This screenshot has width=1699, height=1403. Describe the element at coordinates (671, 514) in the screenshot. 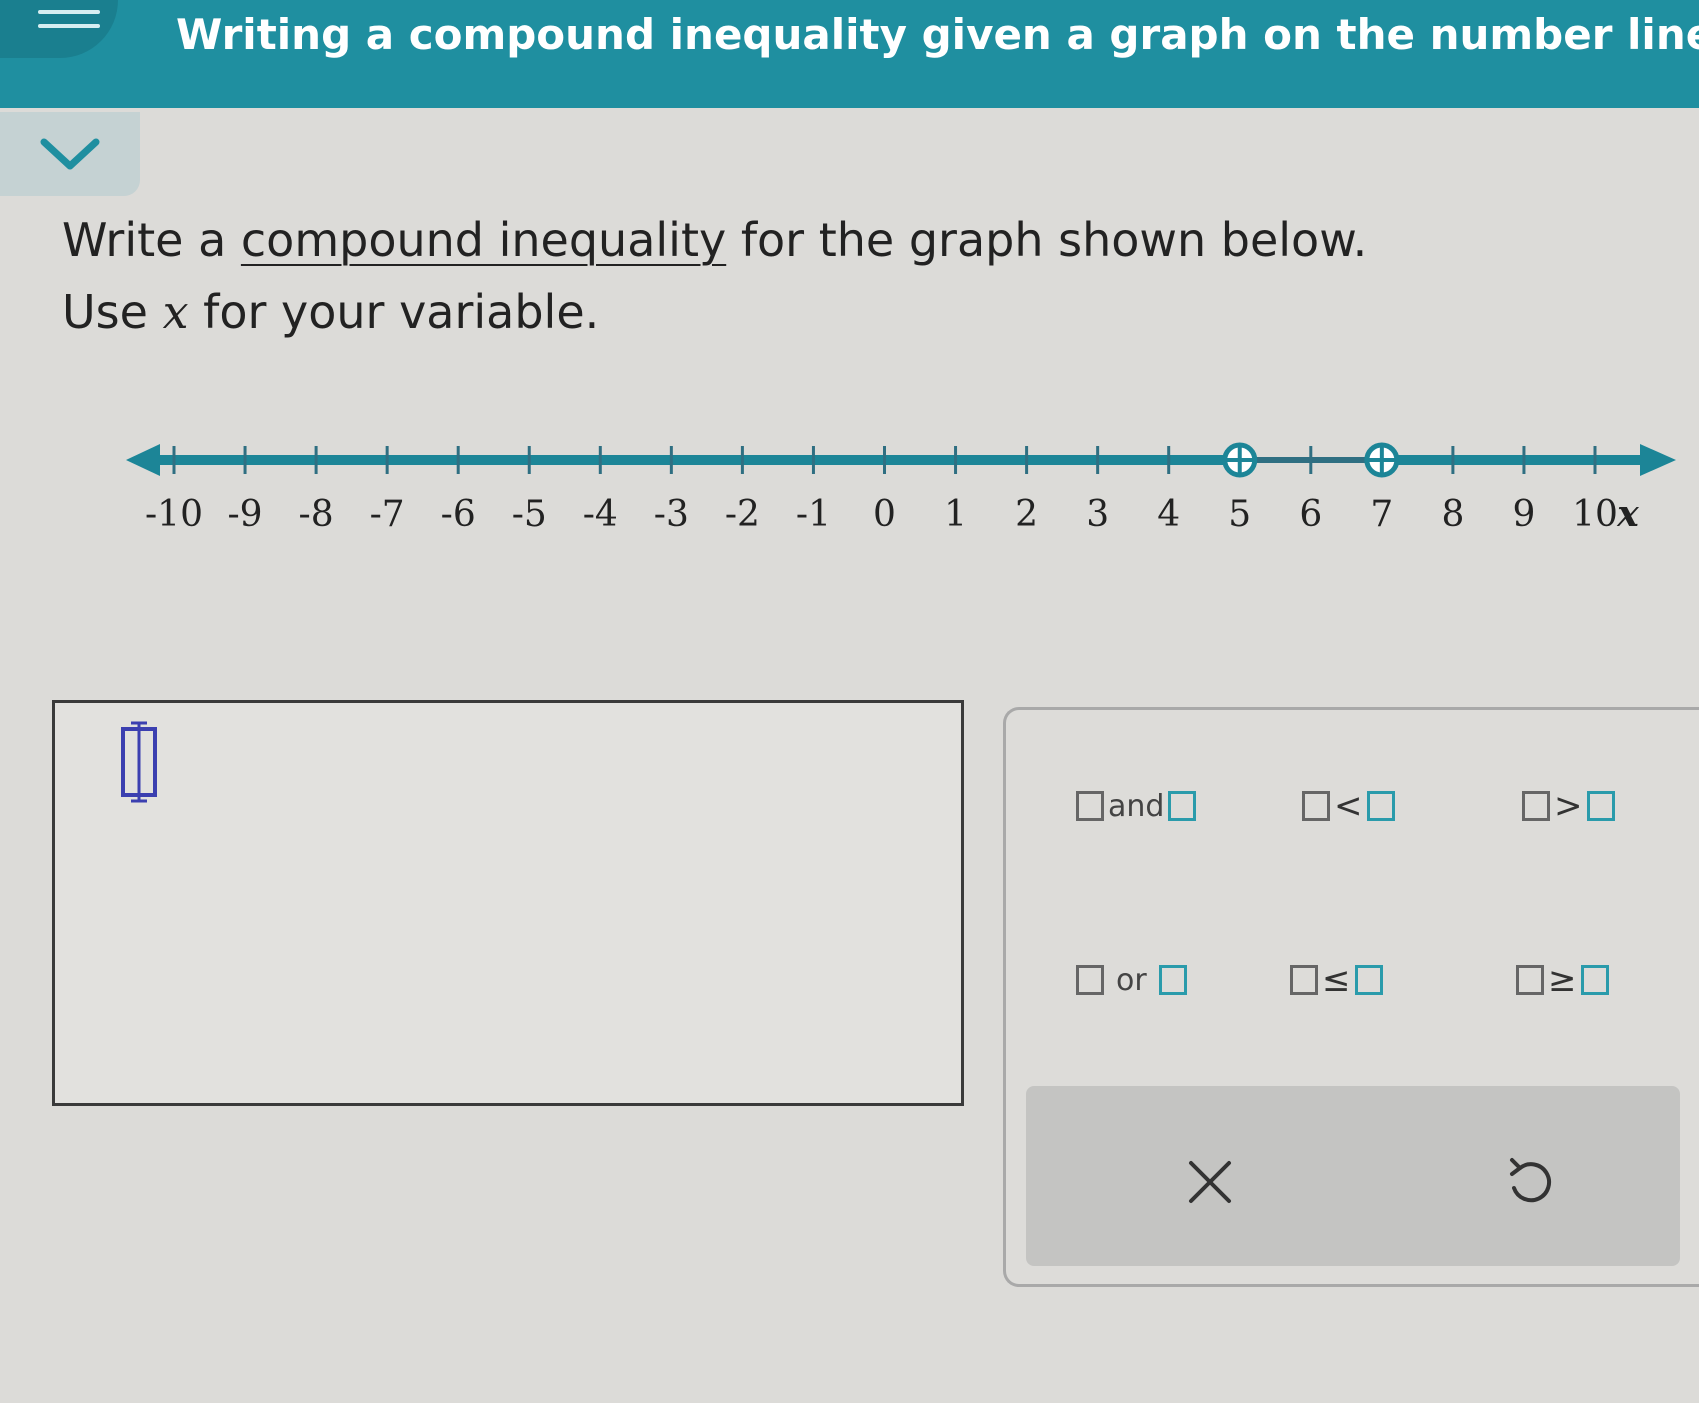

I see `tick-label: -3` at that location.